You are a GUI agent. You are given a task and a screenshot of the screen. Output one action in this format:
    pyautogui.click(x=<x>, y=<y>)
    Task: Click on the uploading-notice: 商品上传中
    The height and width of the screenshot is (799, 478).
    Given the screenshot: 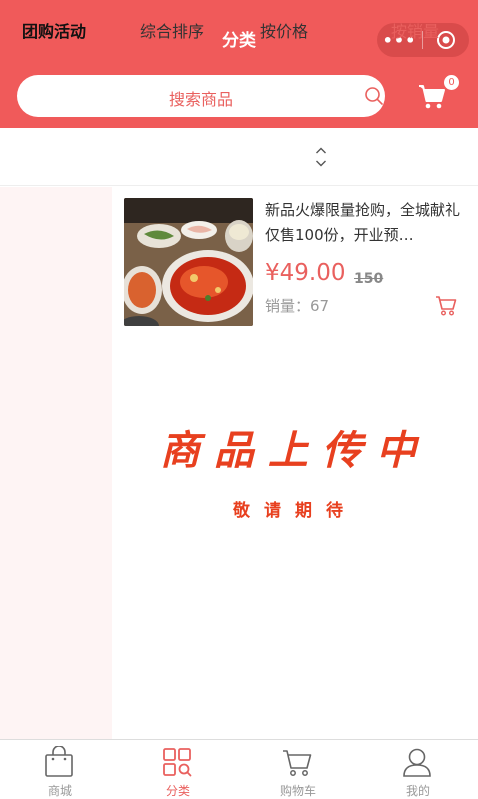 What is the action you would take?
    pyautogui.click(x=295, y=450)
    